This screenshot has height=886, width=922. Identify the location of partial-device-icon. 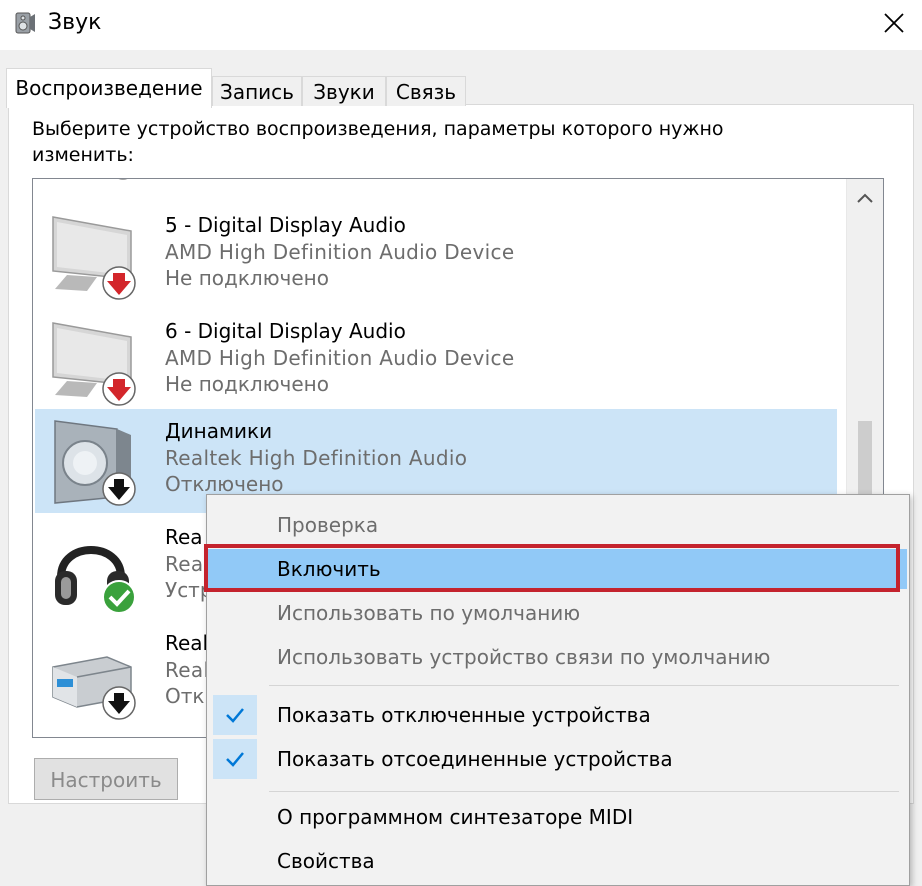
(123, 179).